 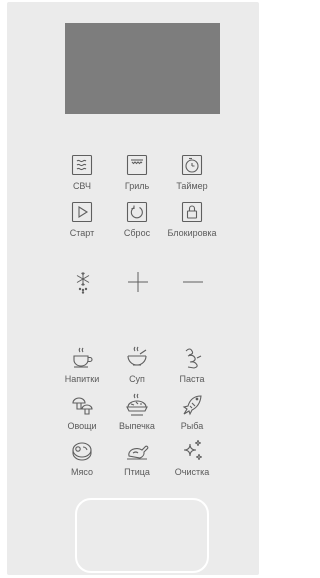 What do you see at coordinates (192, 379) in the screenshot?
I see `pasta-label: Паста` at bounding box center [192, 379].